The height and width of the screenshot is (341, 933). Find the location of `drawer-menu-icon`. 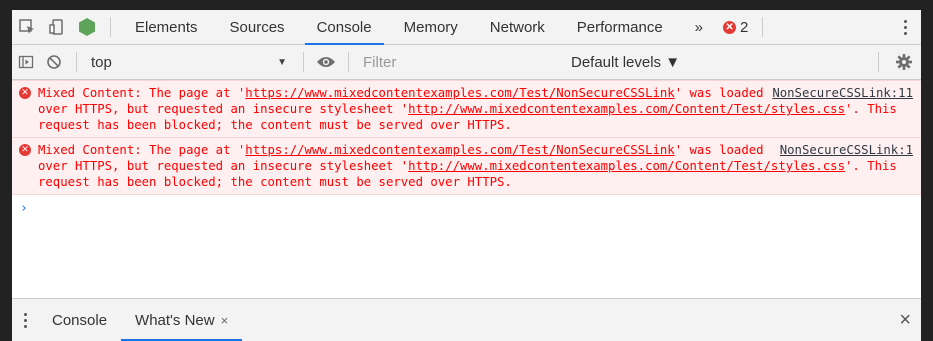

drawer-menu-icon is located at coordinates (25, 320).